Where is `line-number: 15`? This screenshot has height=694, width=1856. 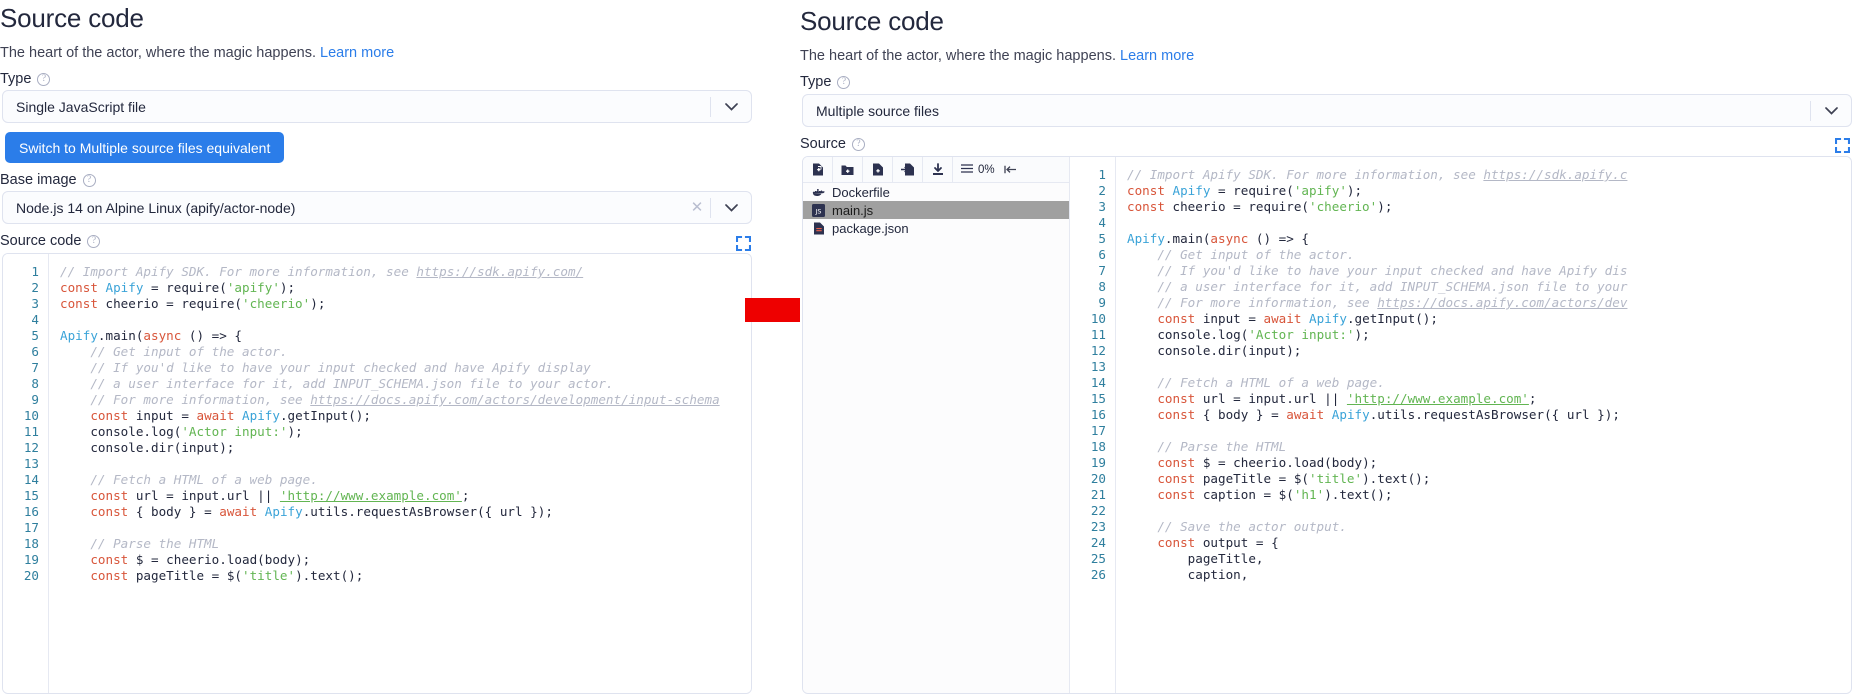
line-number: 15 is located at coordinates (1098, 398).